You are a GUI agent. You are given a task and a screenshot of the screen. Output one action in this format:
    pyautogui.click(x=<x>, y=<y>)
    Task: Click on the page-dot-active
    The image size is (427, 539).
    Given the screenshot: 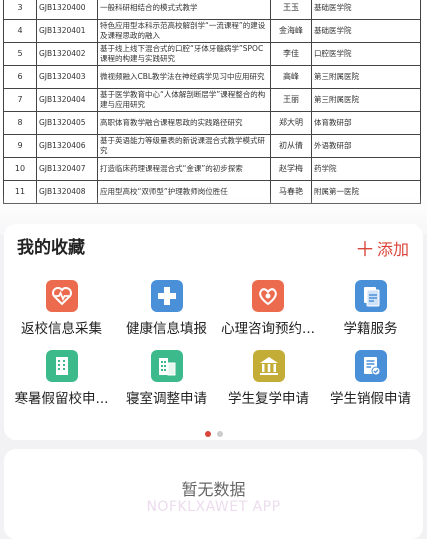 What is the action you would take?
    pyautogui.click(x=207, y=434)
    